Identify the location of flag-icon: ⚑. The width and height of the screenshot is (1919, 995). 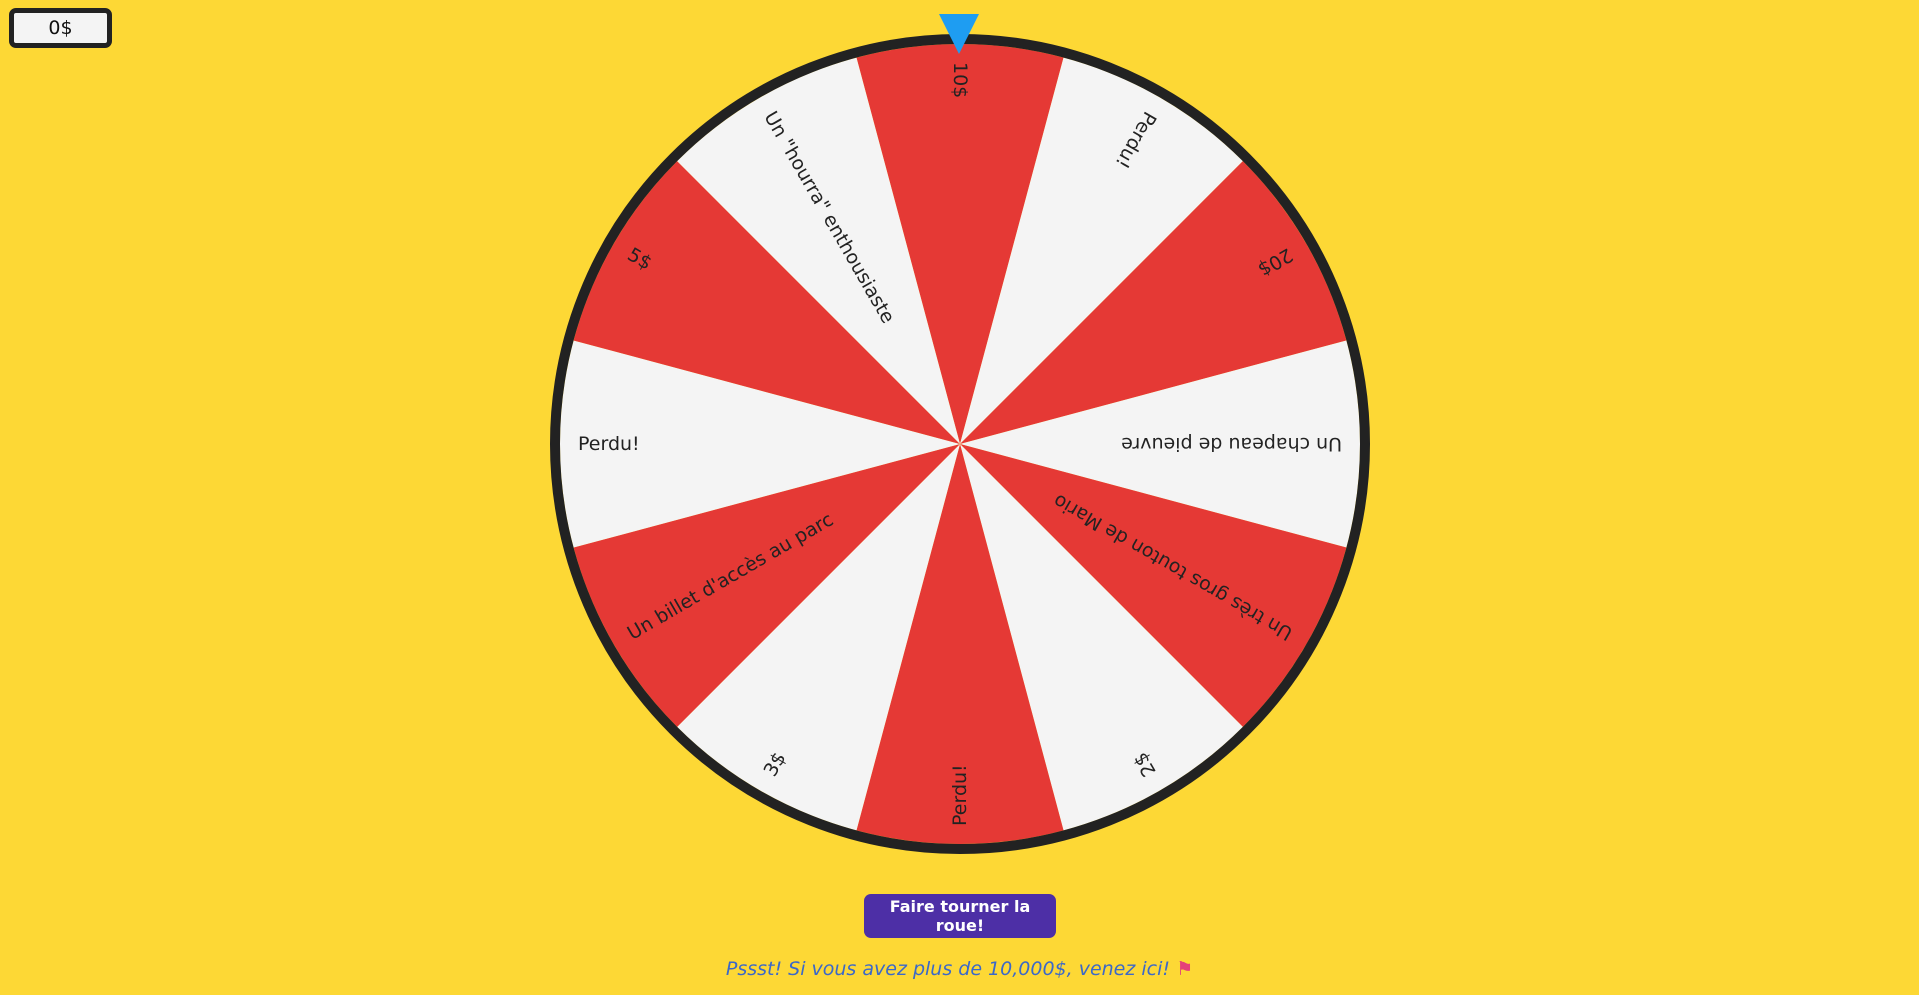
(1185, 969).